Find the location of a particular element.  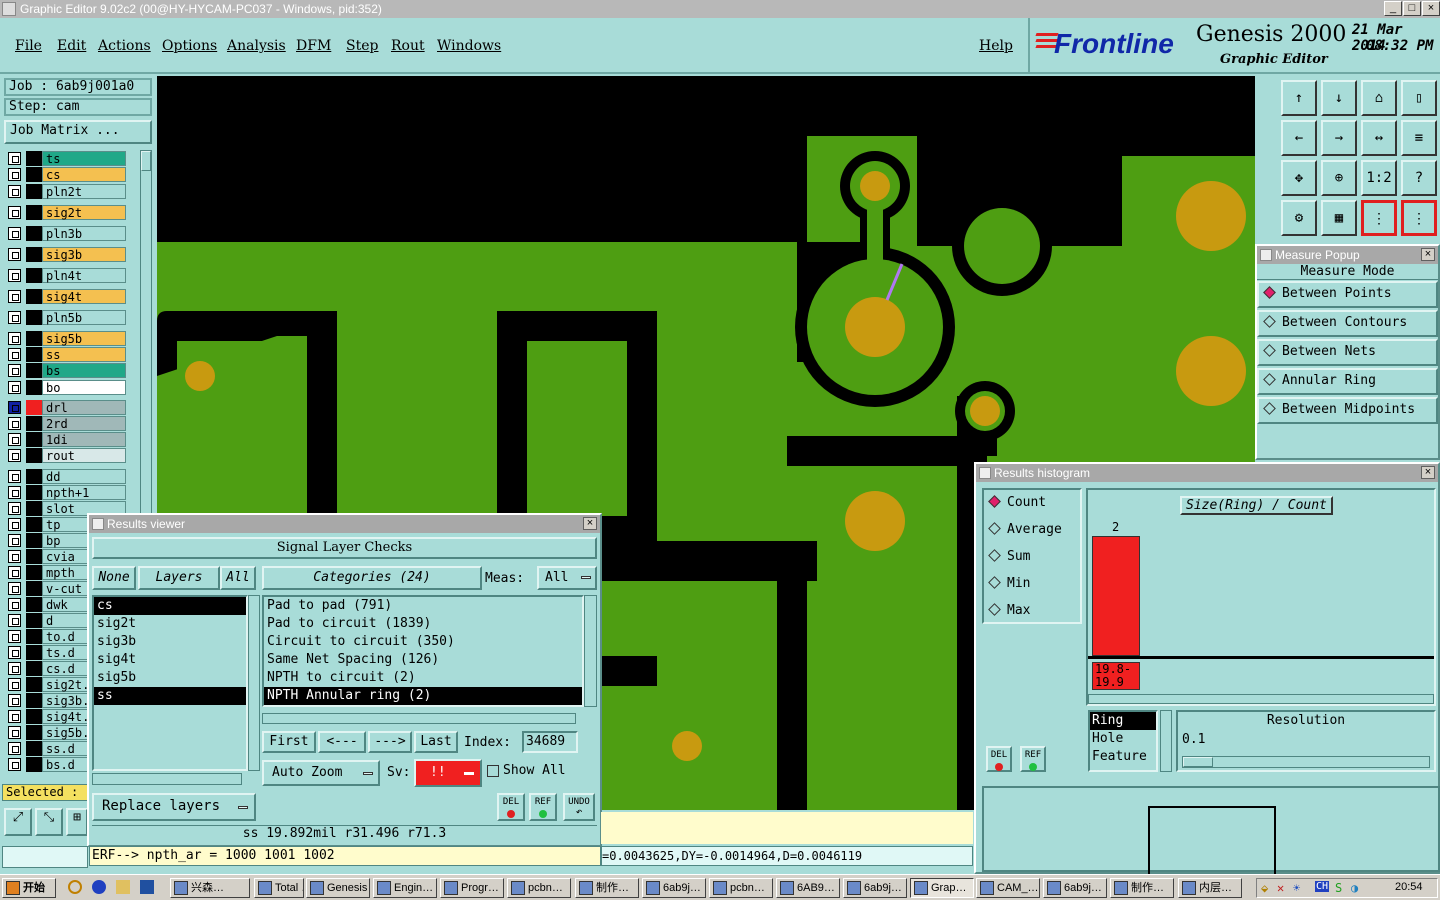

tray-icon: S is located at coordinates (1338, 888).